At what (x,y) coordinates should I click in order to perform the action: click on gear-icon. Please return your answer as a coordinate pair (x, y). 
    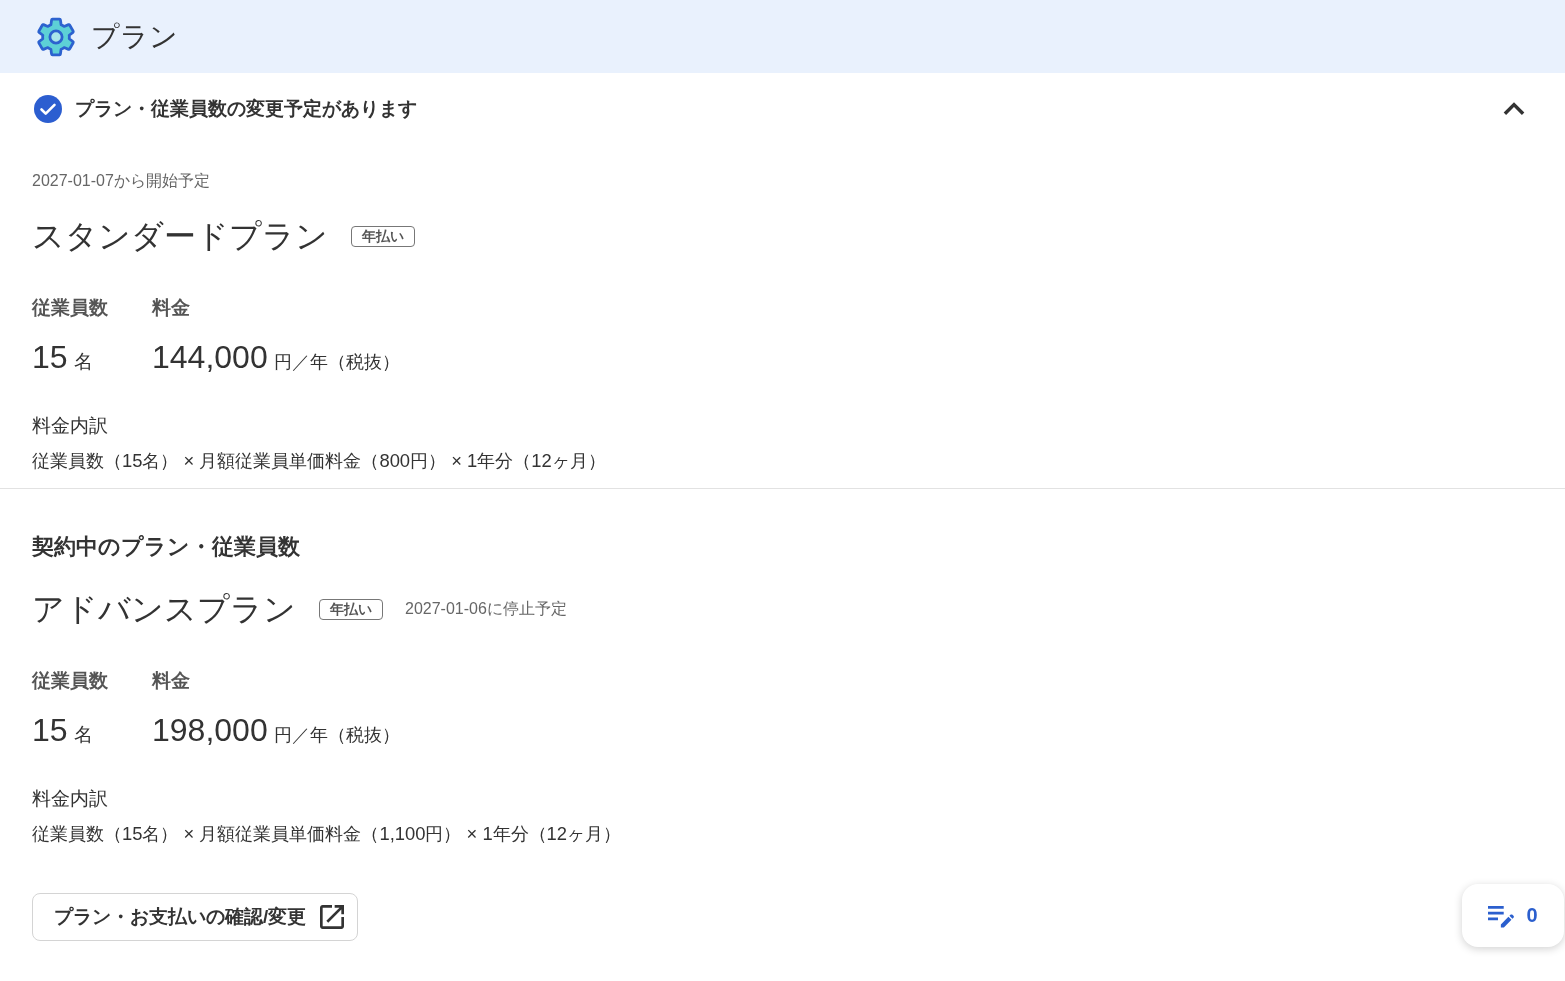
    Looking at the image, I should click on (56, 36).